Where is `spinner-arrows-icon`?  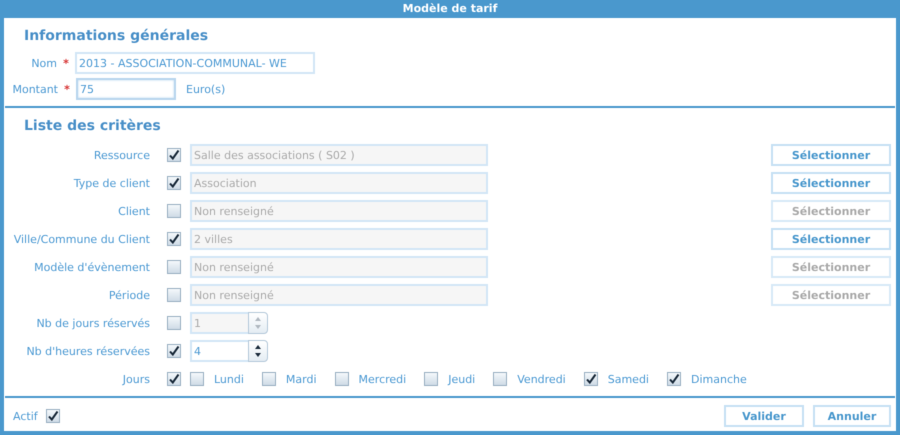 spinner-arrows-icon is located at coordinates (258, 351).